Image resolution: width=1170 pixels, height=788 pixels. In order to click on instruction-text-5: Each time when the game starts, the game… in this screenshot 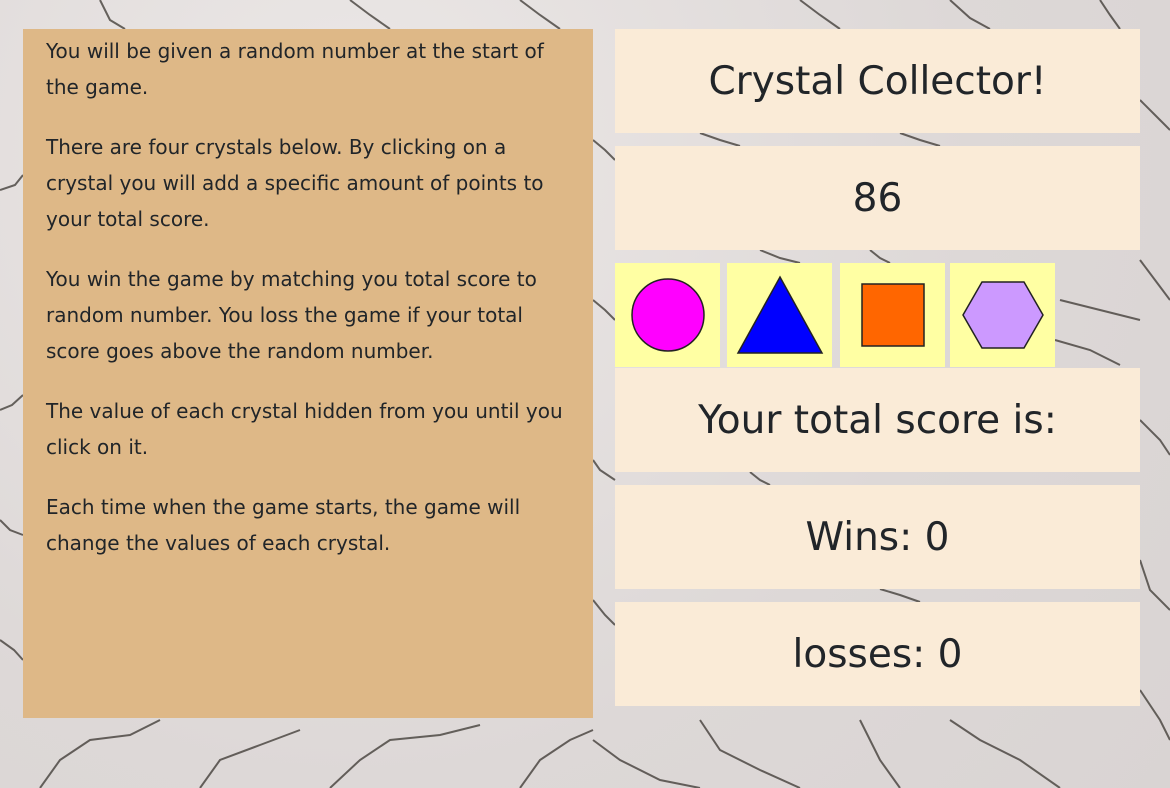, I will do `click(283, 525)`.